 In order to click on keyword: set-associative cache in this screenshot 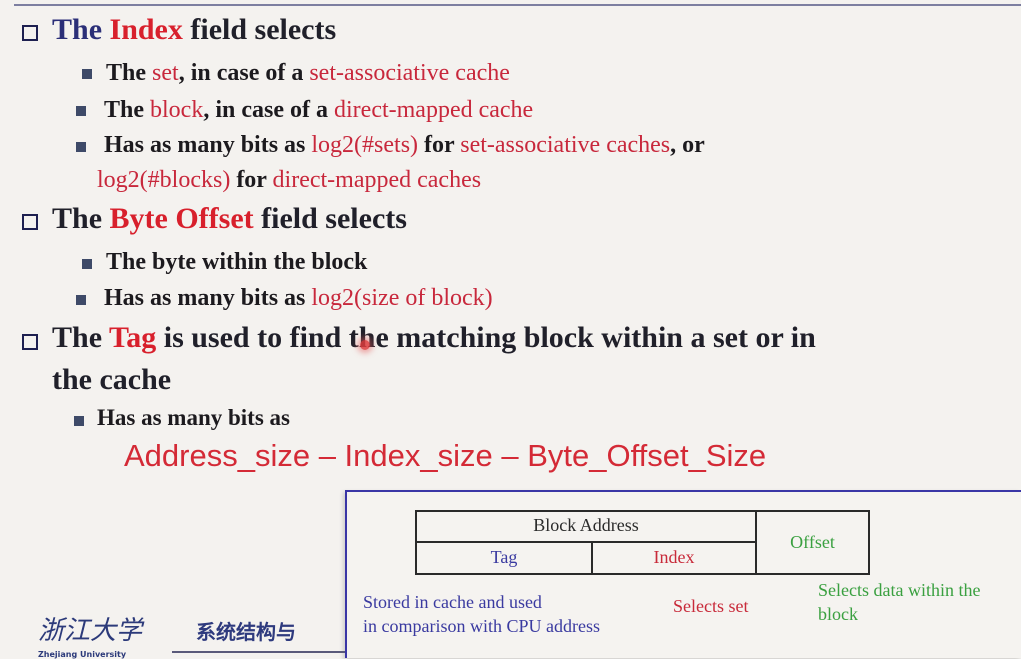, I will do `click(409, 73)`.